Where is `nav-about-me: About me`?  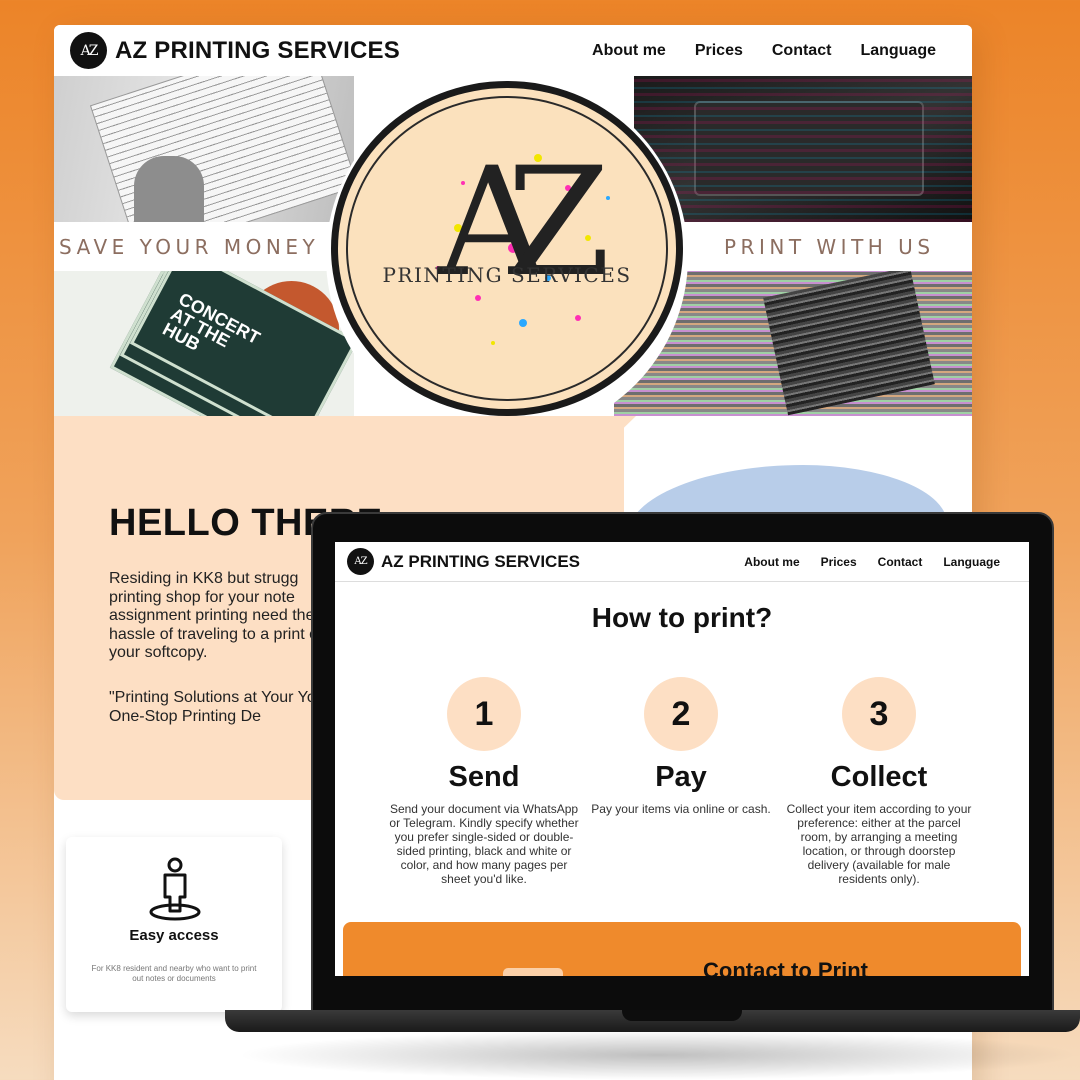 nav-about-me: About me is located at coordinates (629, 51).